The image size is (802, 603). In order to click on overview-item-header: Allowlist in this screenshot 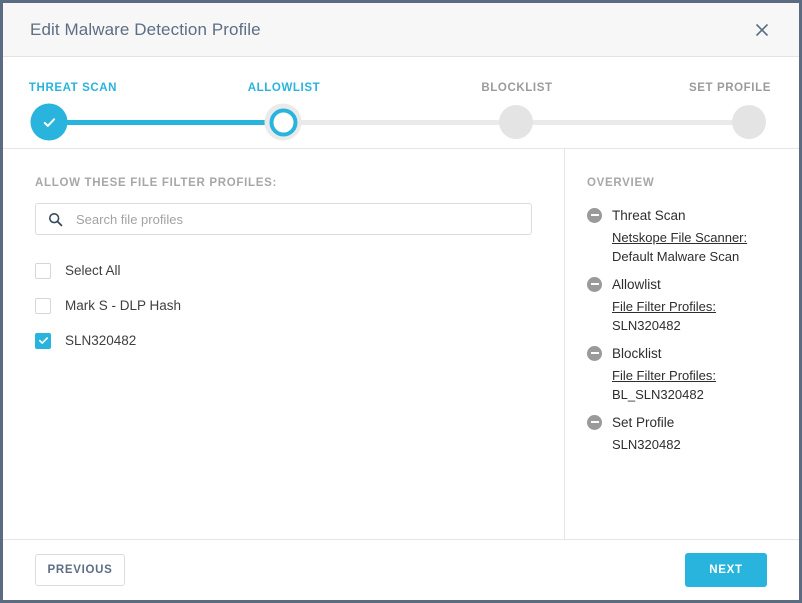, I will do `click(684, 284)`.